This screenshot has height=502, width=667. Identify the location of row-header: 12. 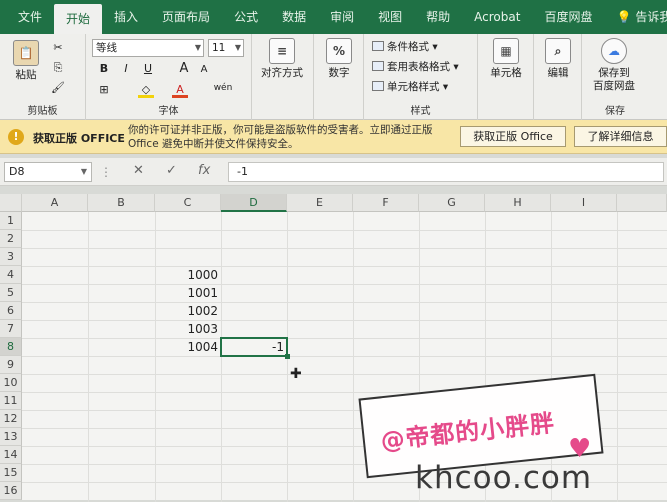
(11, 419).